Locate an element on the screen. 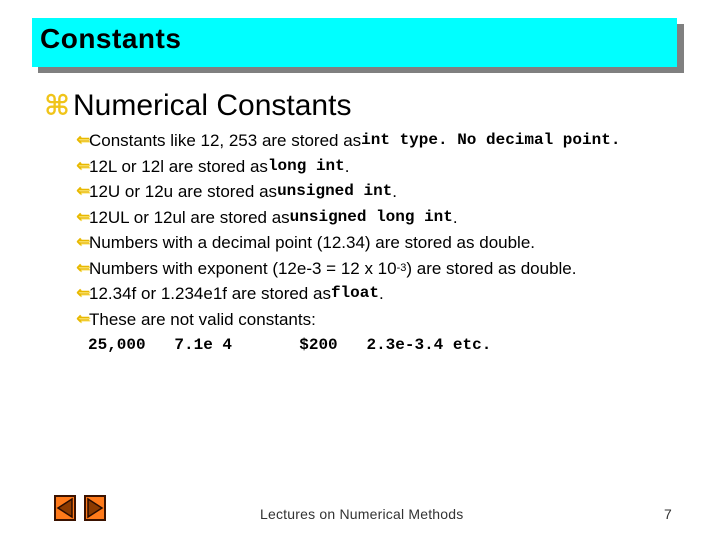 Image resolution: width=720 pixels, height=540 pixels. invalid-constant: 25,000 is located at coordinates (117, 345).